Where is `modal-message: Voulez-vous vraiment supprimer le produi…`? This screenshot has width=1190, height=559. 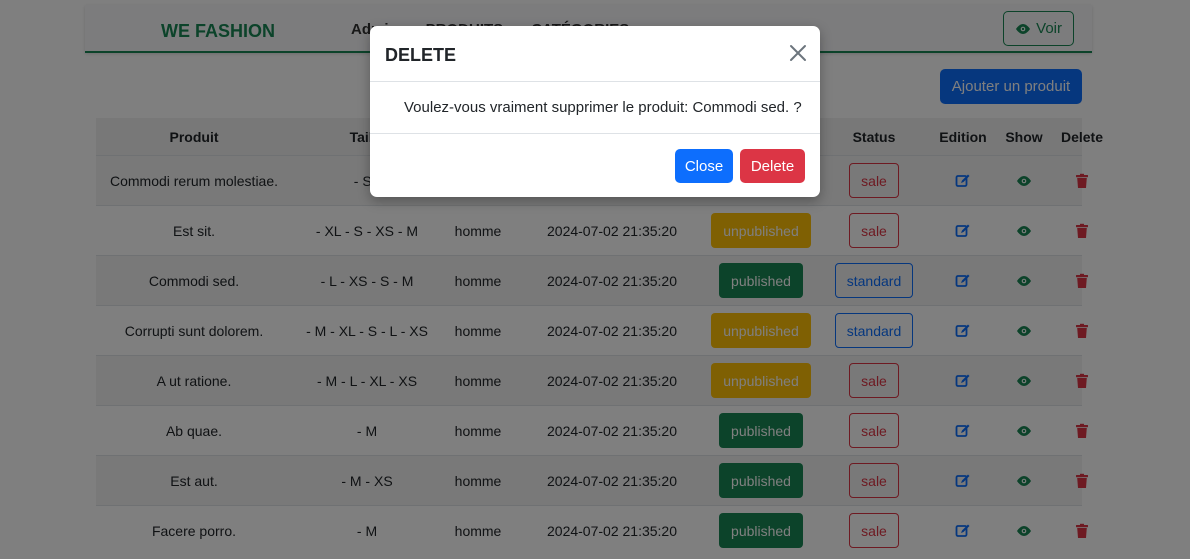
modal-message: Voulez-vous vraiment supprimer le produi… is located at coordinates (603, 107).